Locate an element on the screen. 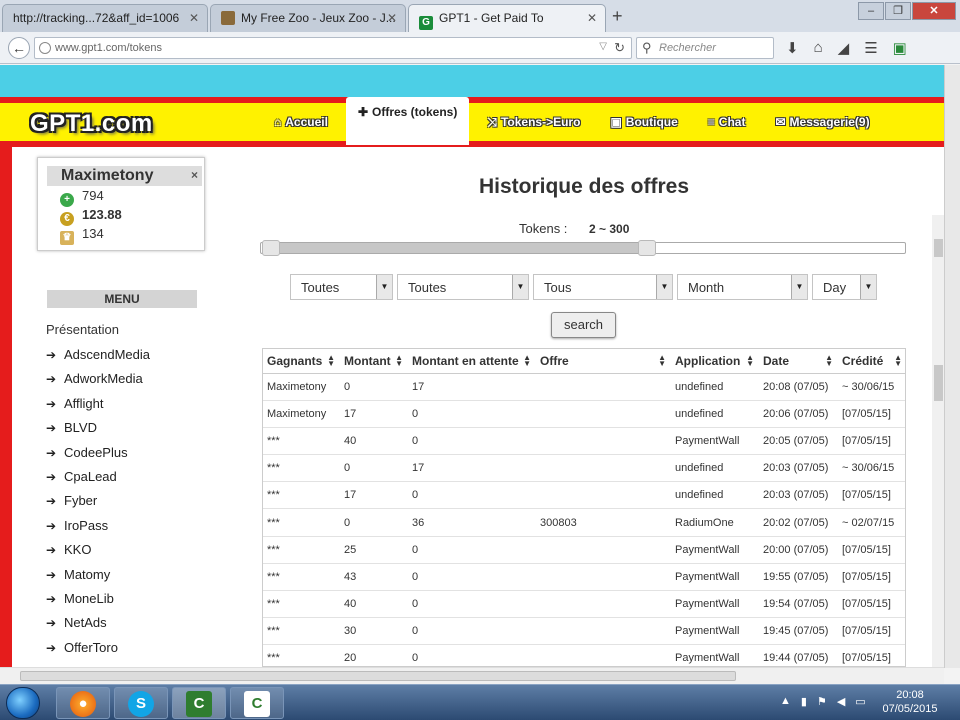  minimize-icon: – is located at coordinates (871, 11).